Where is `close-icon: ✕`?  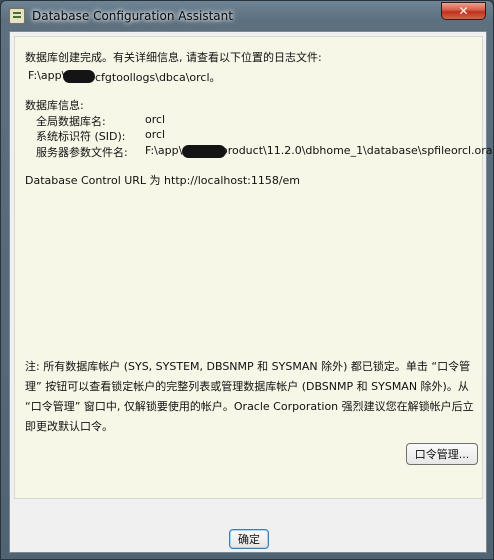
close-icon: ✕ is located at coordinates (463, 11).